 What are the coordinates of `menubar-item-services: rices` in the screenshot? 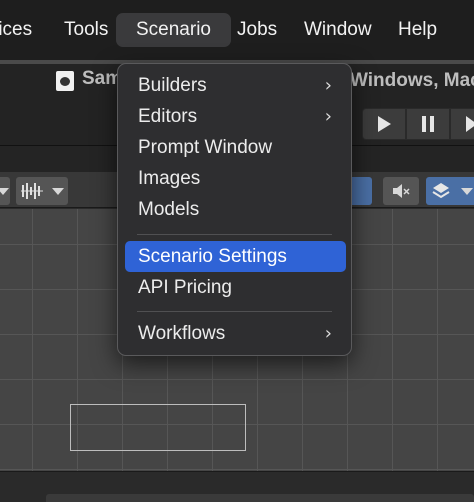 It's located at (21, 30).